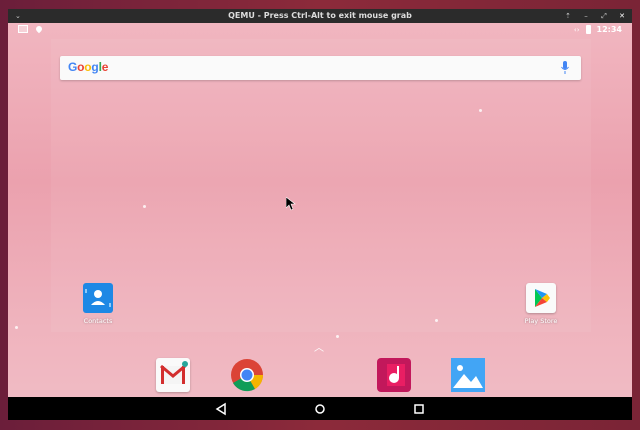 Image resolution: width=640 pixels, height=430 pixels. Describe the element at coordinates (247, 375) in the screenshot. I see `dock-chrome-icon` at that location.